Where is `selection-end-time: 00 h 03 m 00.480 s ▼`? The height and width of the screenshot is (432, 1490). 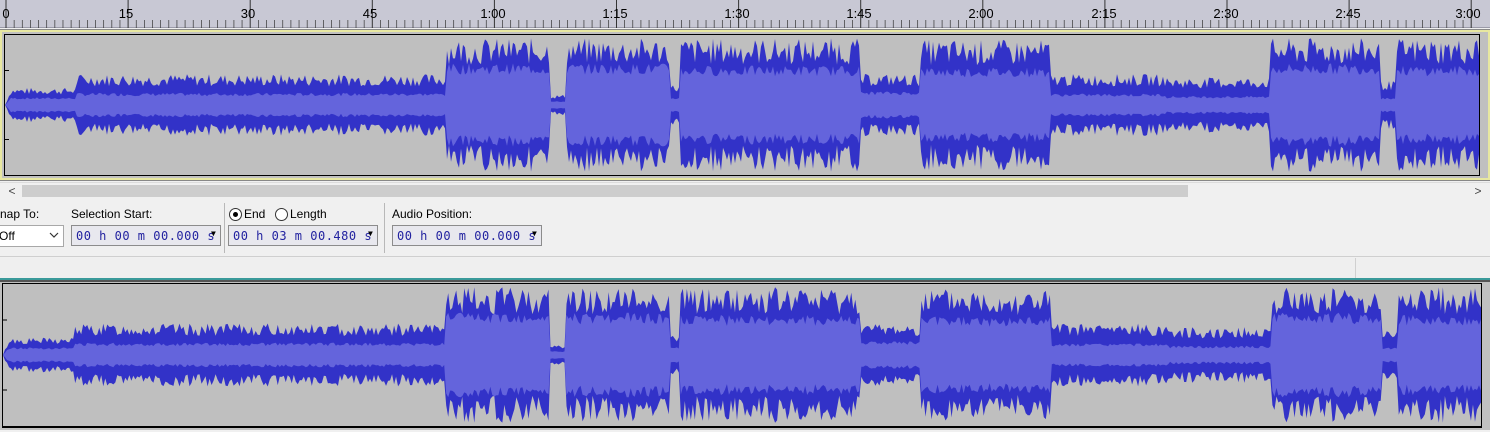 selection-end-time: 00 h 03 m 00.480 s ▼ is located at coordinates (303, 235).